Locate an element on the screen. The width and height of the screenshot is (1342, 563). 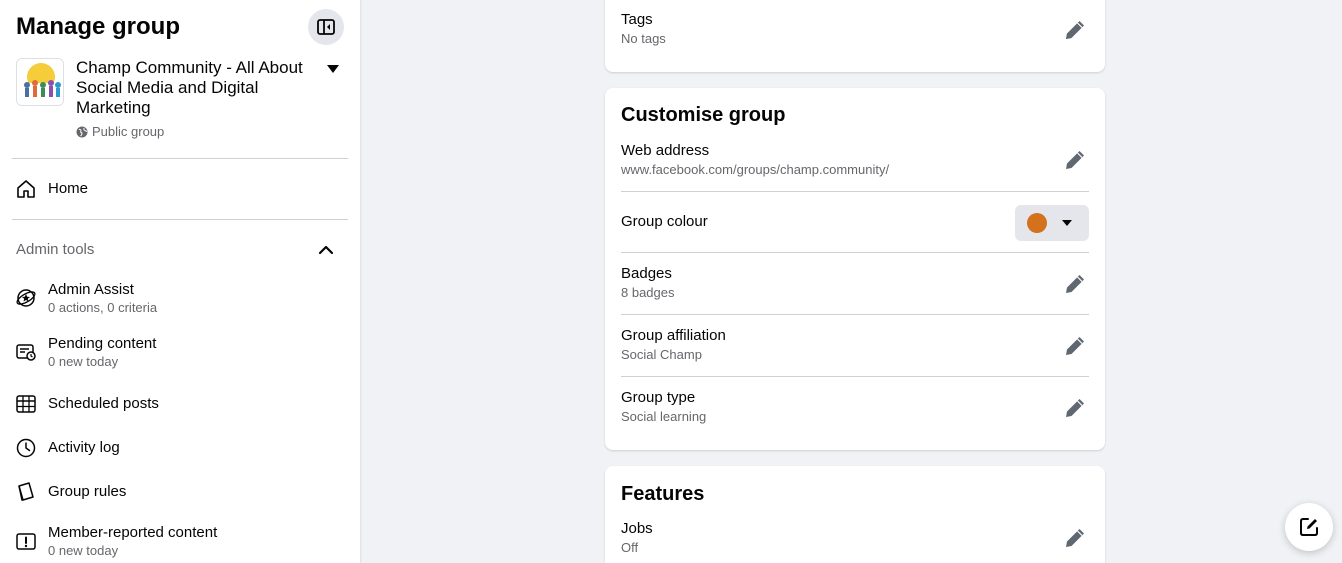
web-address-value: www.facebook.com/groups/champ.community/ is located at coordinates (755, 169).